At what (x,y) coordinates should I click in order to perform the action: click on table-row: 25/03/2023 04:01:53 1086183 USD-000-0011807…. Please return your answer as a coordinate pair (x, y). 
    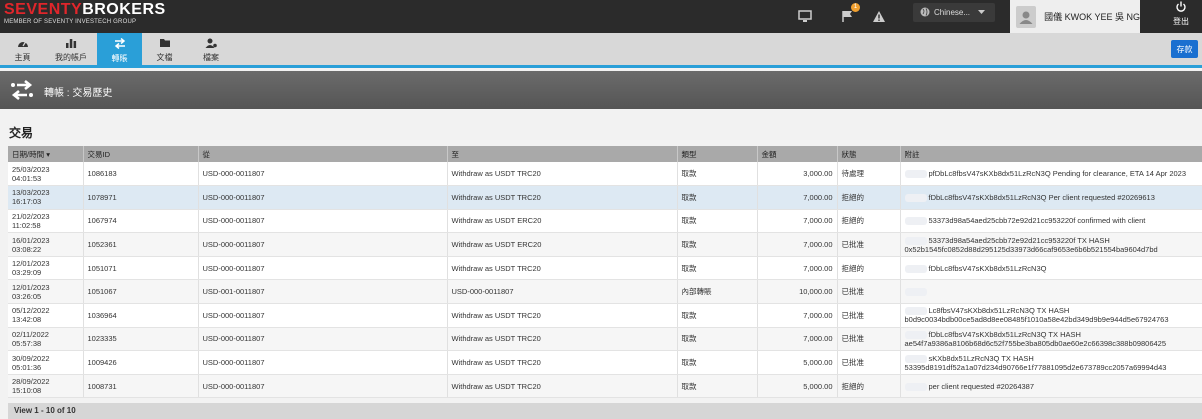
    Looking at the image, I should click on (605, 174).